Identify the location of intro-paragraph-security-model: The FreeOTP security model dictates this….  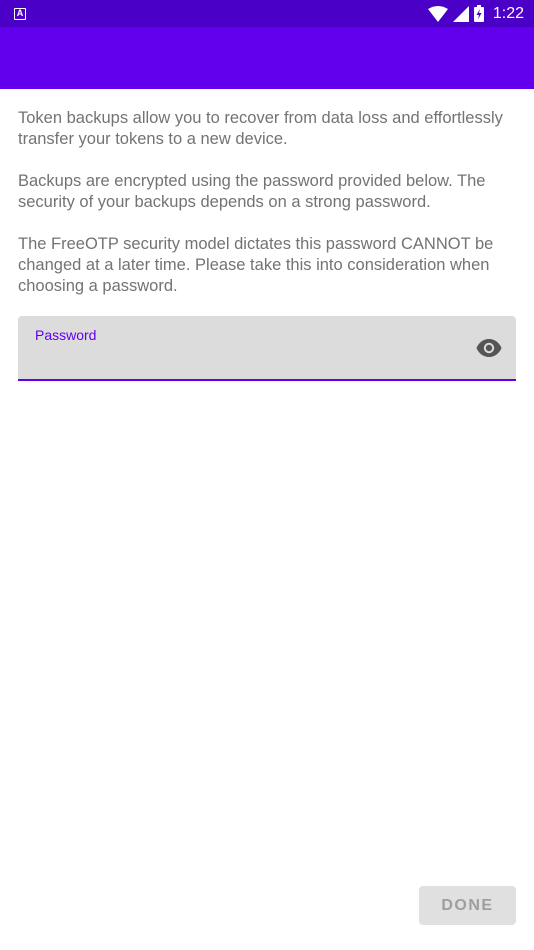
(256, 265).